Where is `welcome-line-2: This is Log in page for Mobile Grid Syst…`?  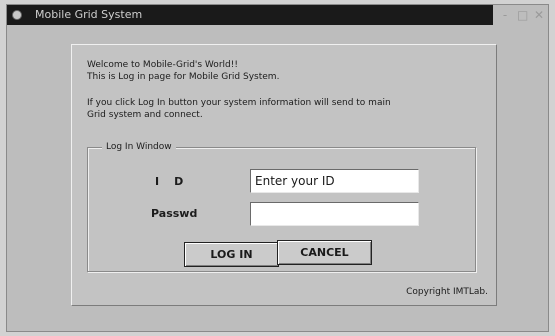
welcome-line-2: This is Log in page for Mobile Grid Syst… is located at coordinates (183, 77).